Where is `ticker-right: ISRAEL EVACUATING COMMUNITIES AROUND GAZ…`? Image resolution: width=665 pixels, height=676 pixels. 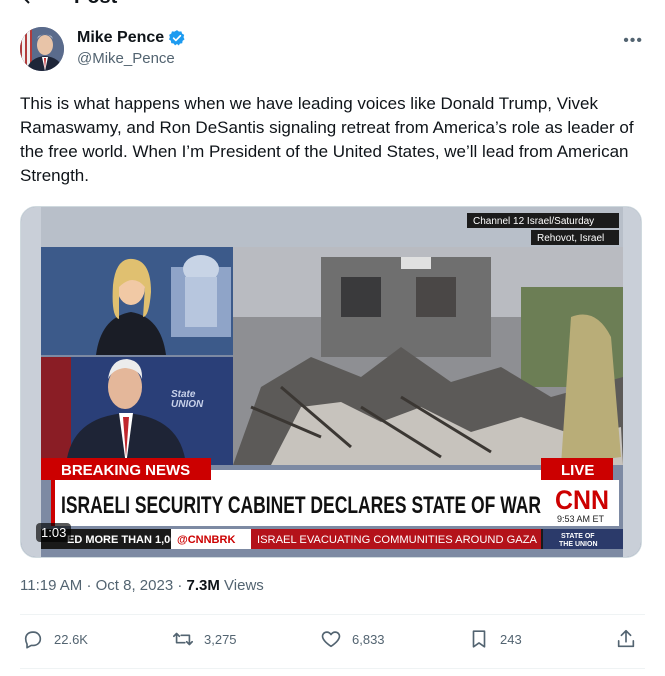 ticker-right: ISRAEL EVACUATING COMMUNITIES AROUND GAZ… is located at coordinates (397, 540).